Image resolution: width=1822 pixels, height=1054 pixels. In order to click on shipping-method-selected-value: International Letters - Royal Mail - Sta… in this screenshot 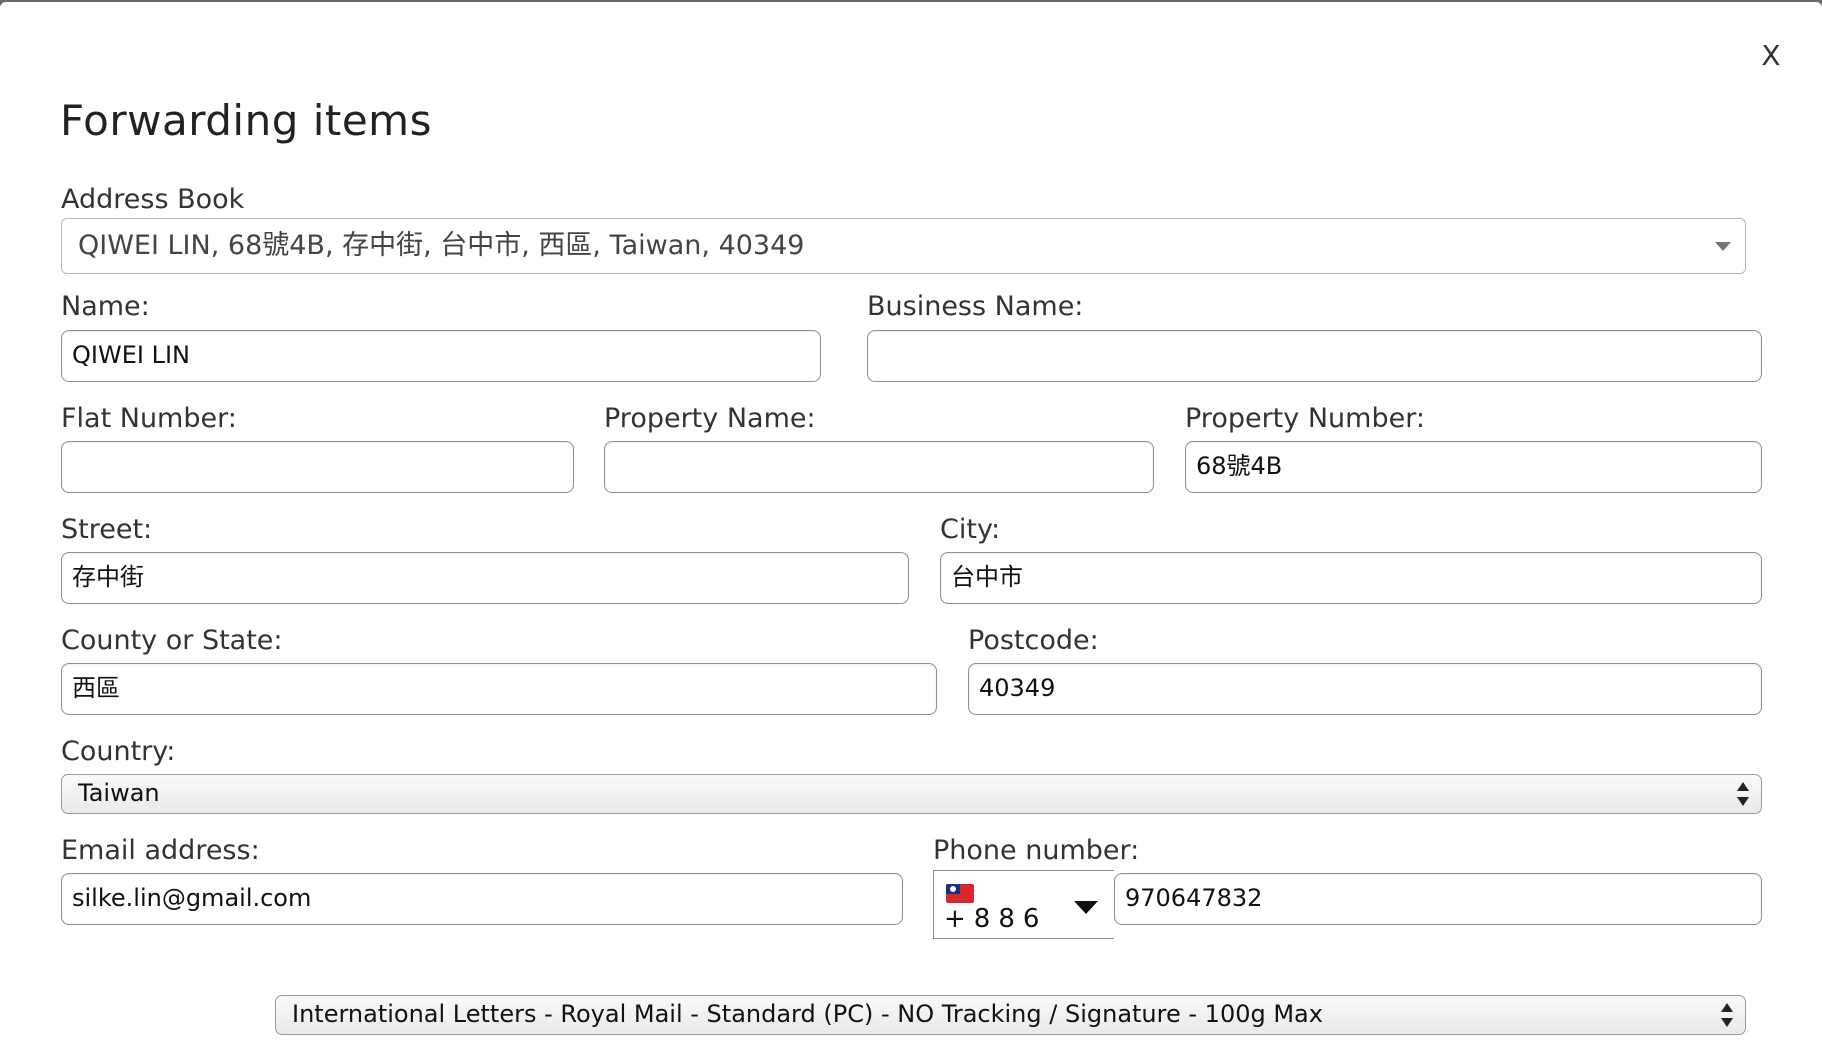, I will do `click(807, 1014)`.